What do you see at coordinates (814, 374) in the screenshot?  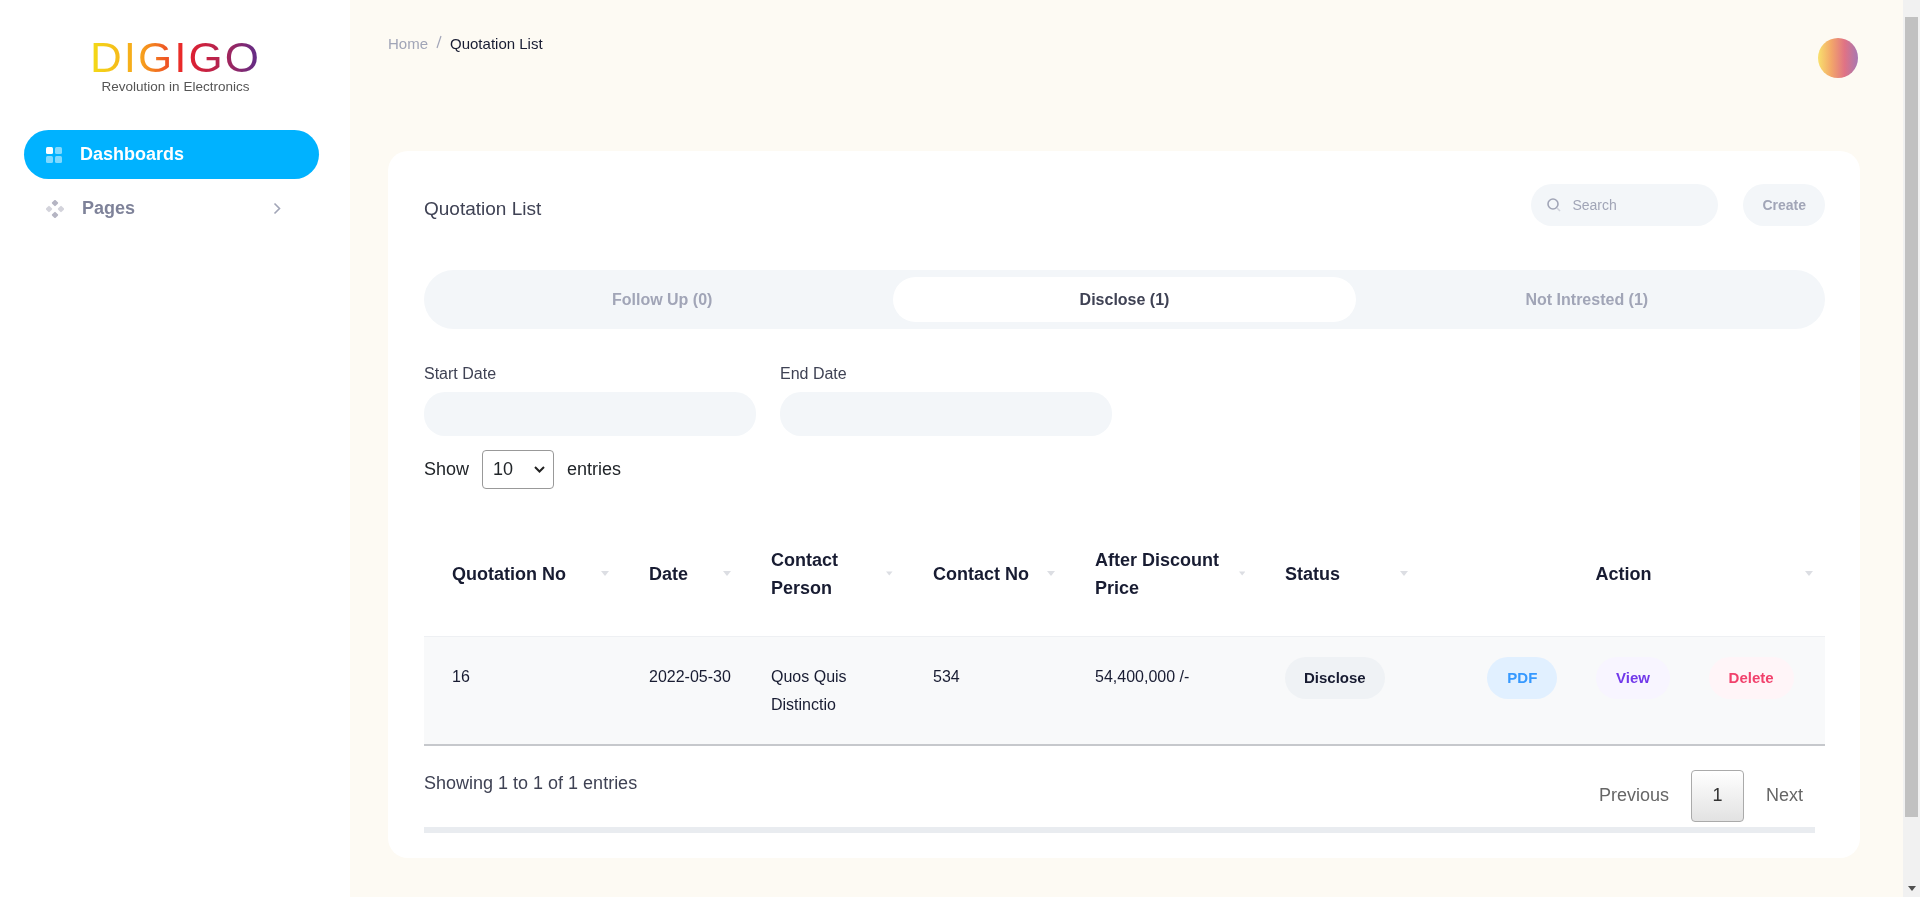 I see `field-label: End Date` at bounding box center [814, 374].